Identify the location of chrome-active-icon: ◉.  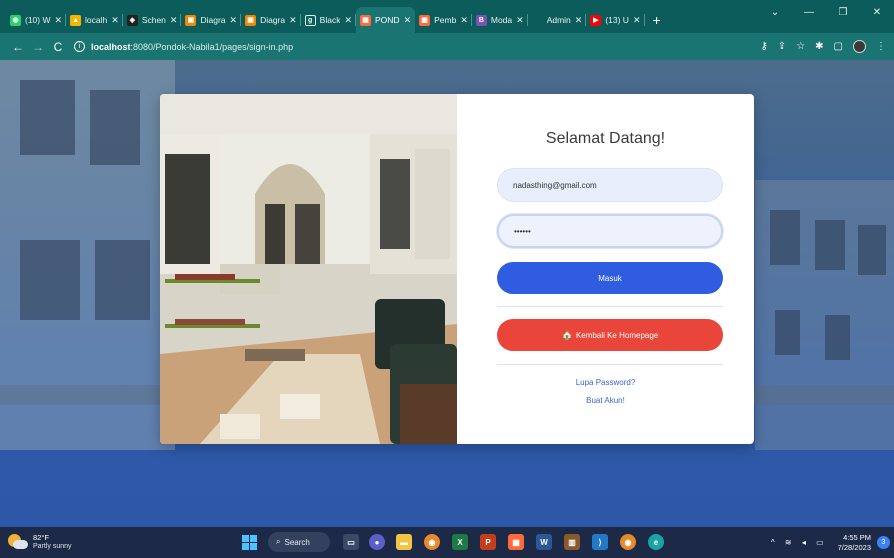
(628, 542).